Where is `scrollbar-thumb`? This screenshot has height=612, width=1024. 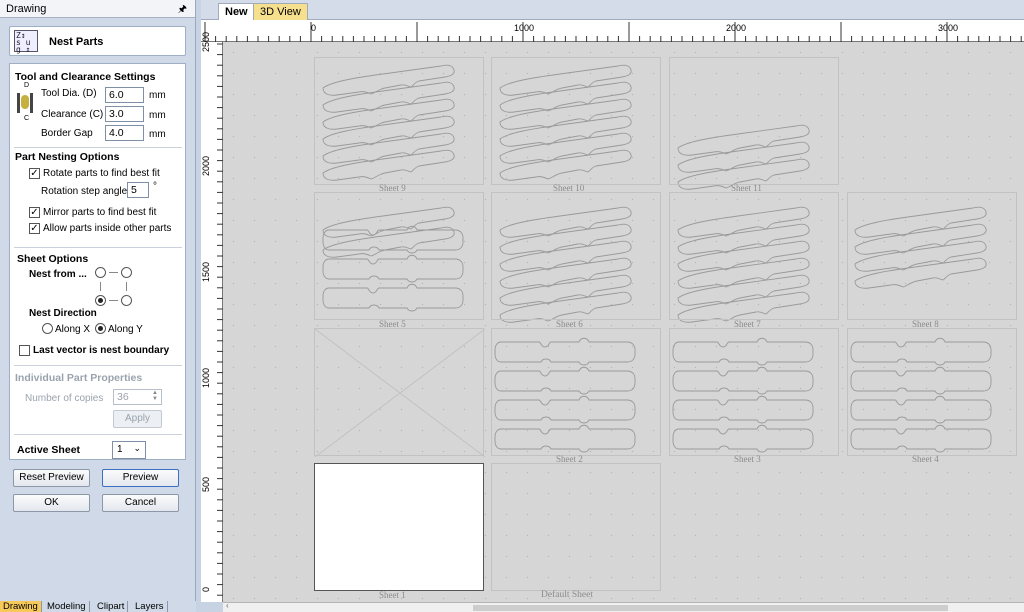 scrollbar-thumb is located at coordinates (710, 608).